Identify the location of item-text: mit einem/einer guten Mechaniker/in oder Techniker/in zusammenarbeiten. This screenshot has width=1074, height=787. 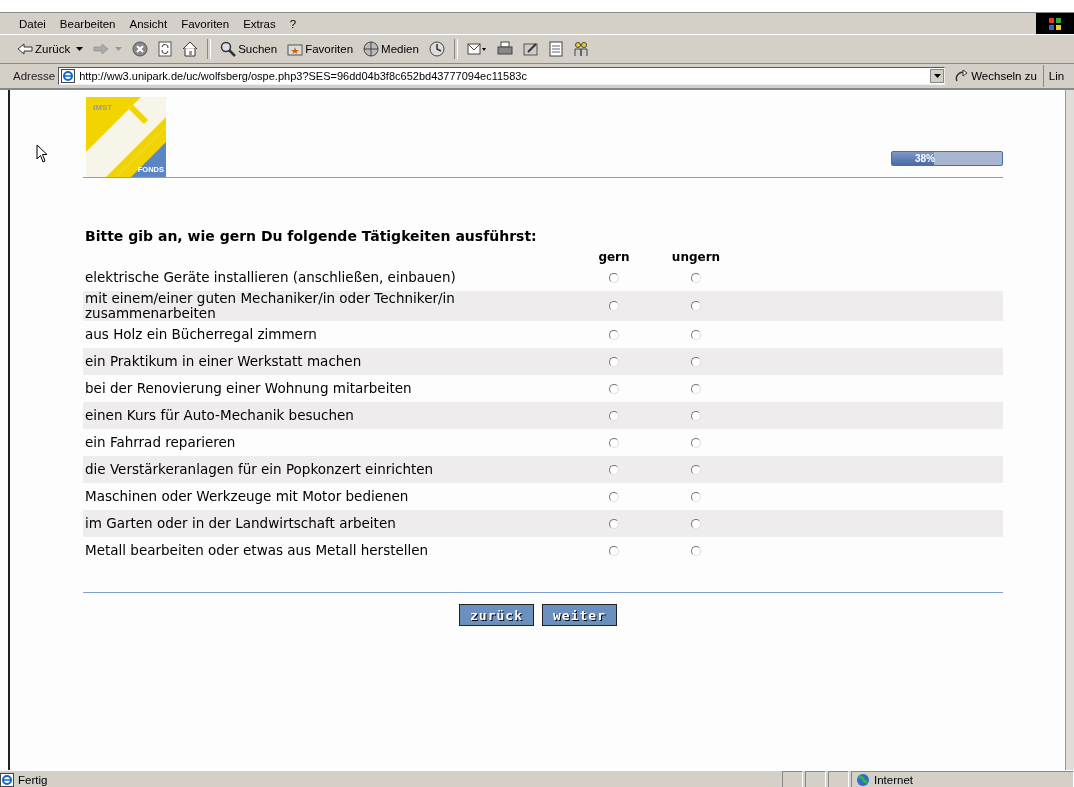
(270, 305).